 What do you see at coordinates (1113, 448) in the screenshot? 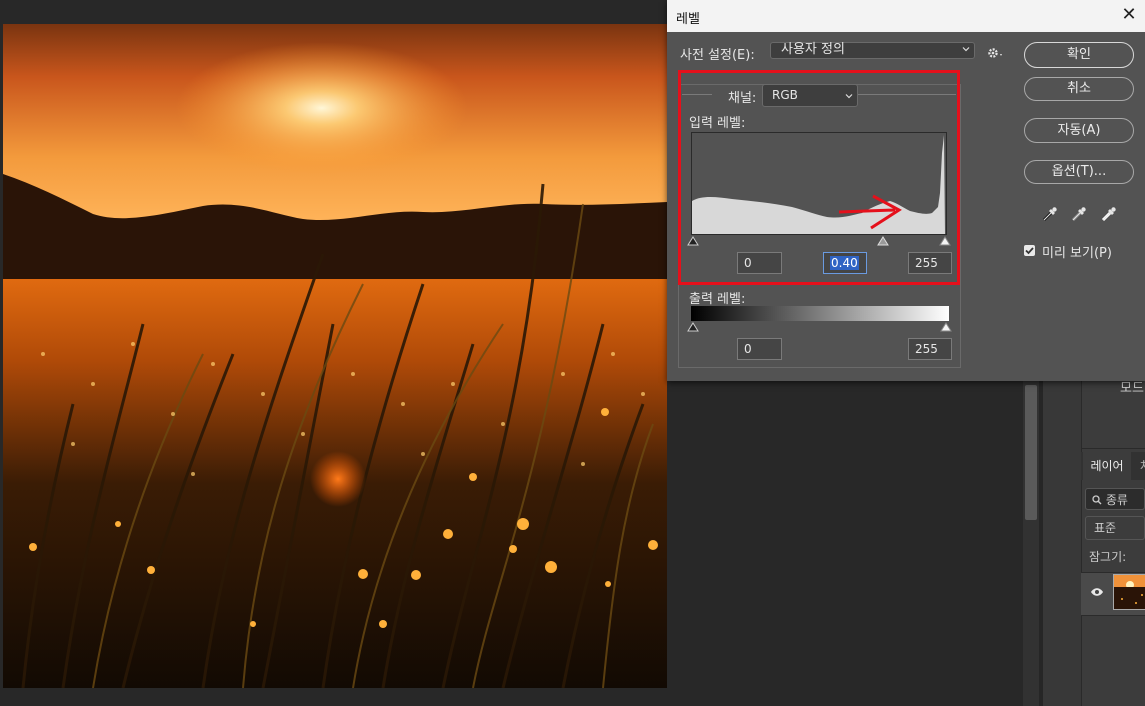
I see `panel-separator` at bounding box center [1113, 448].